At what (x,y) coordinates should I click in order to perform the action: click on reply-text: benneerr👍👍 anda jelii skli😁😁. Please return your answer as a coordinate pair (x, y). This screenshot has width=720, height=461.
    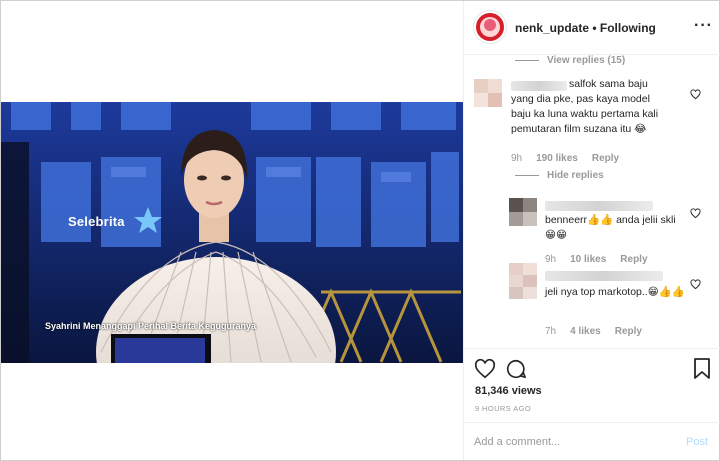
    Looking at the image, I should click on (610, 227).